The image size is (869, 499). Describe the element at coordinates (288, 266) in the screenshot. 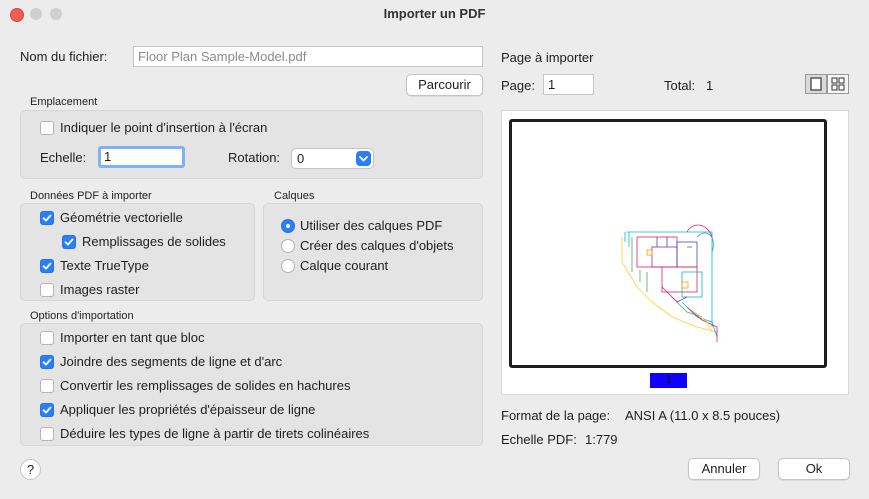

I see `current-layer-radio` at that location.